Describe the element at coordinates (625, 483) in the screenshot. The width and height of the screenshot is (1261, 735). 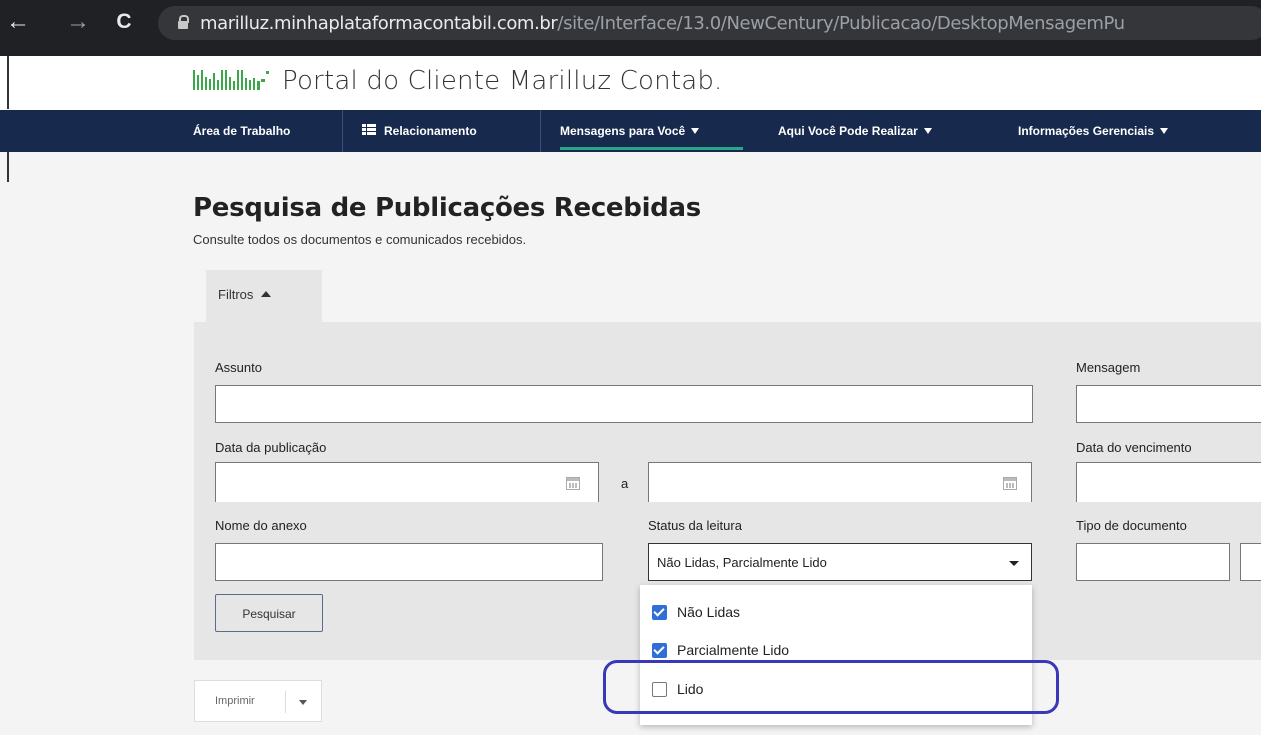
I see `range-separator: a` at that location.